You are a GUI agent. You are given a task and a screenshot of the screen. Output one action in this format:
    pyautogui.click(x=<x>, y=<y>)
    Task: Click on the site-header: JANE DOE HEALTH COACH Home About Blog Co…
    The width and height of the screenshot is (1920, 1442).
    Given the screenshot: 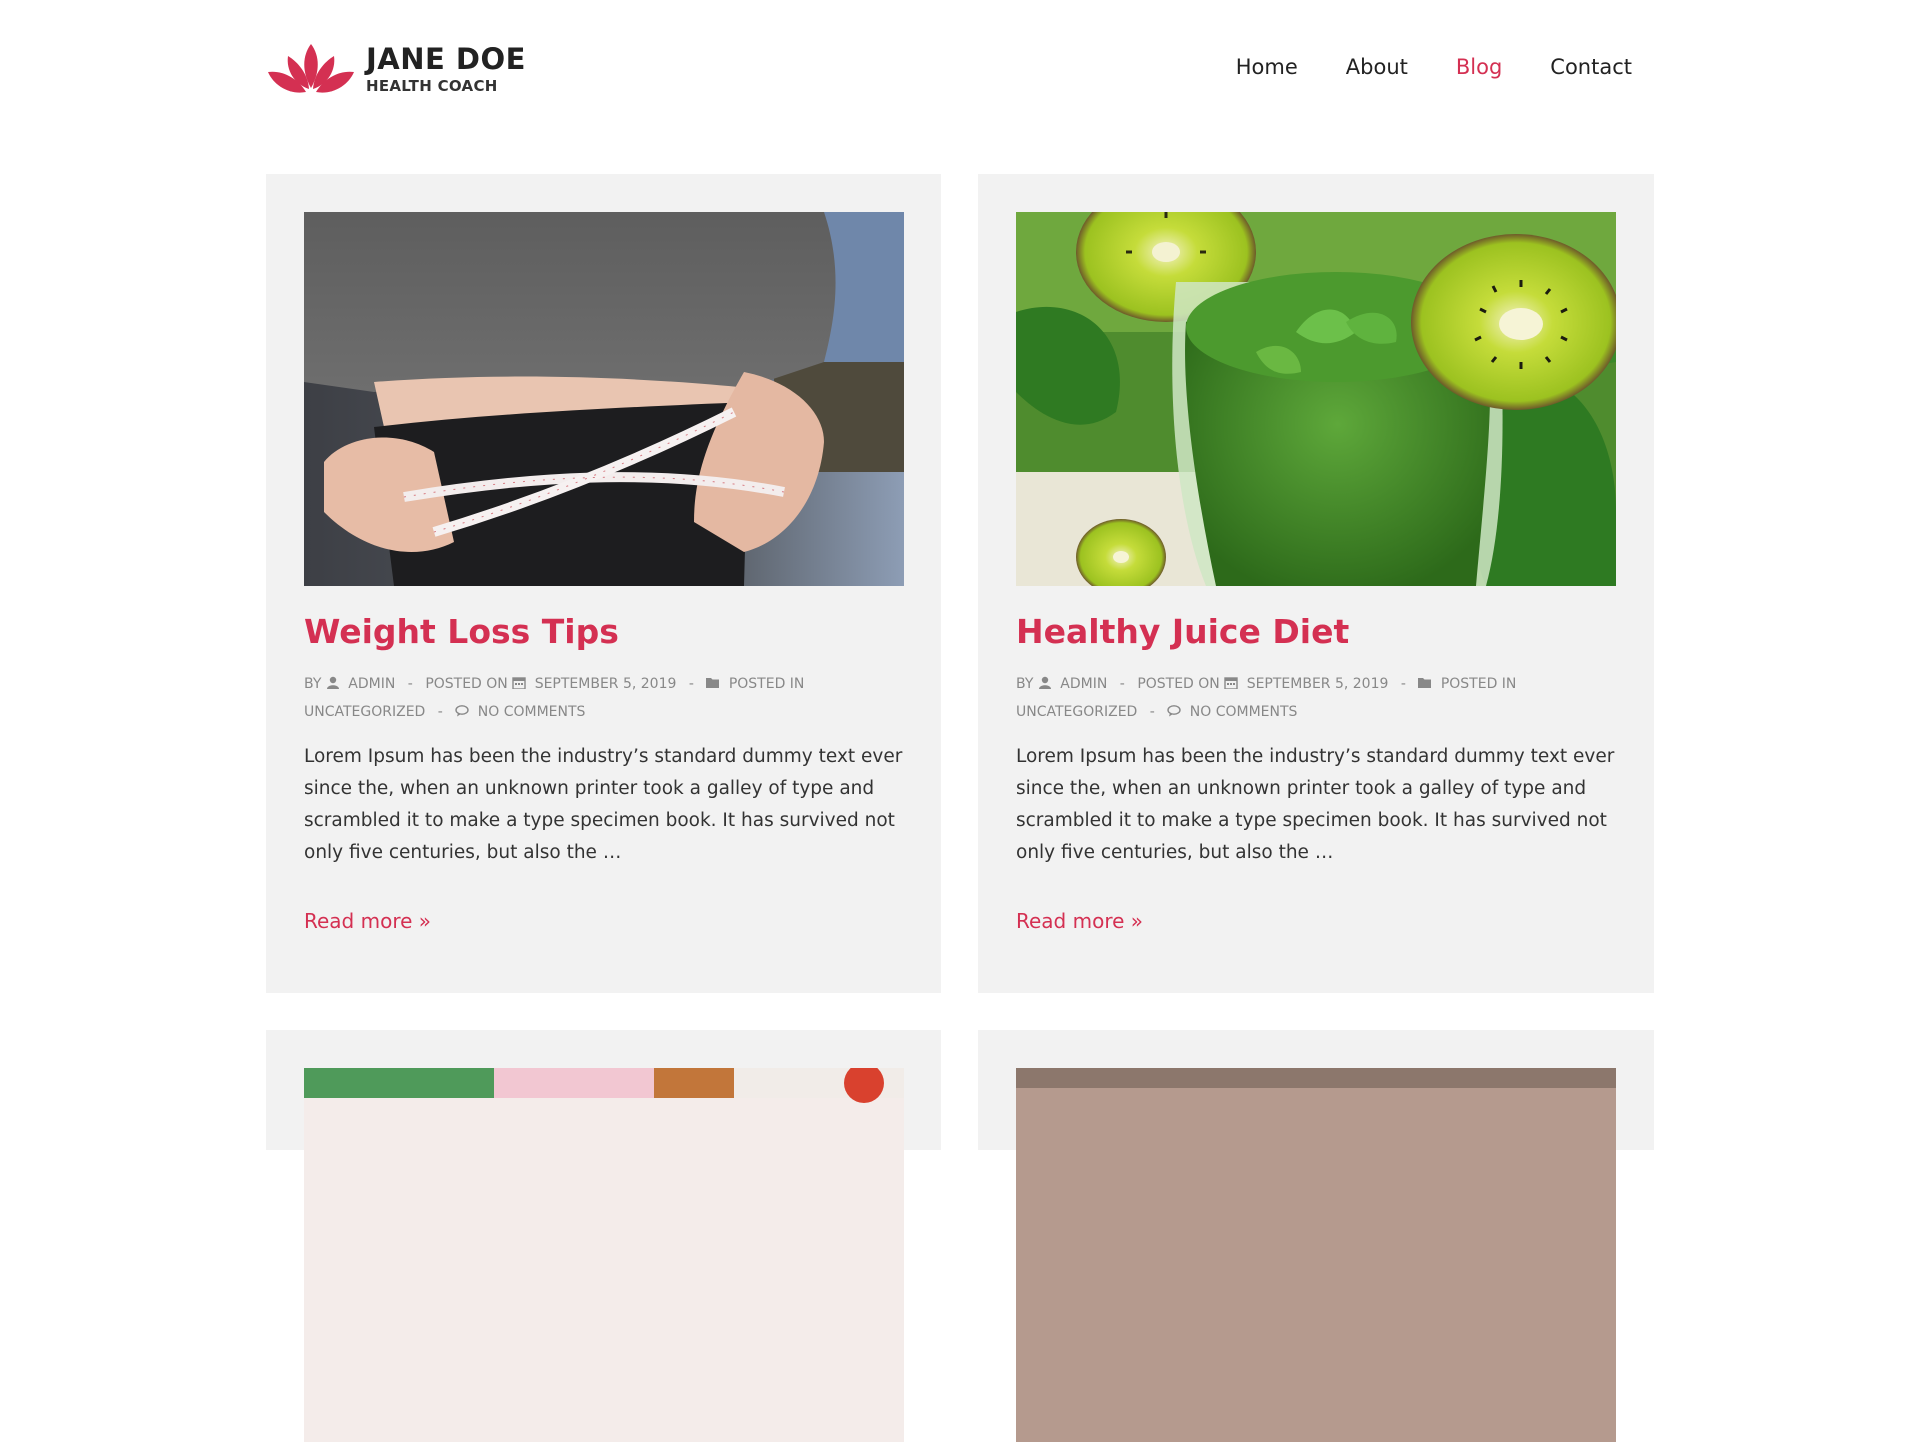 What is the action you would take?
    pyautogui.click(x=960, y=69)
    